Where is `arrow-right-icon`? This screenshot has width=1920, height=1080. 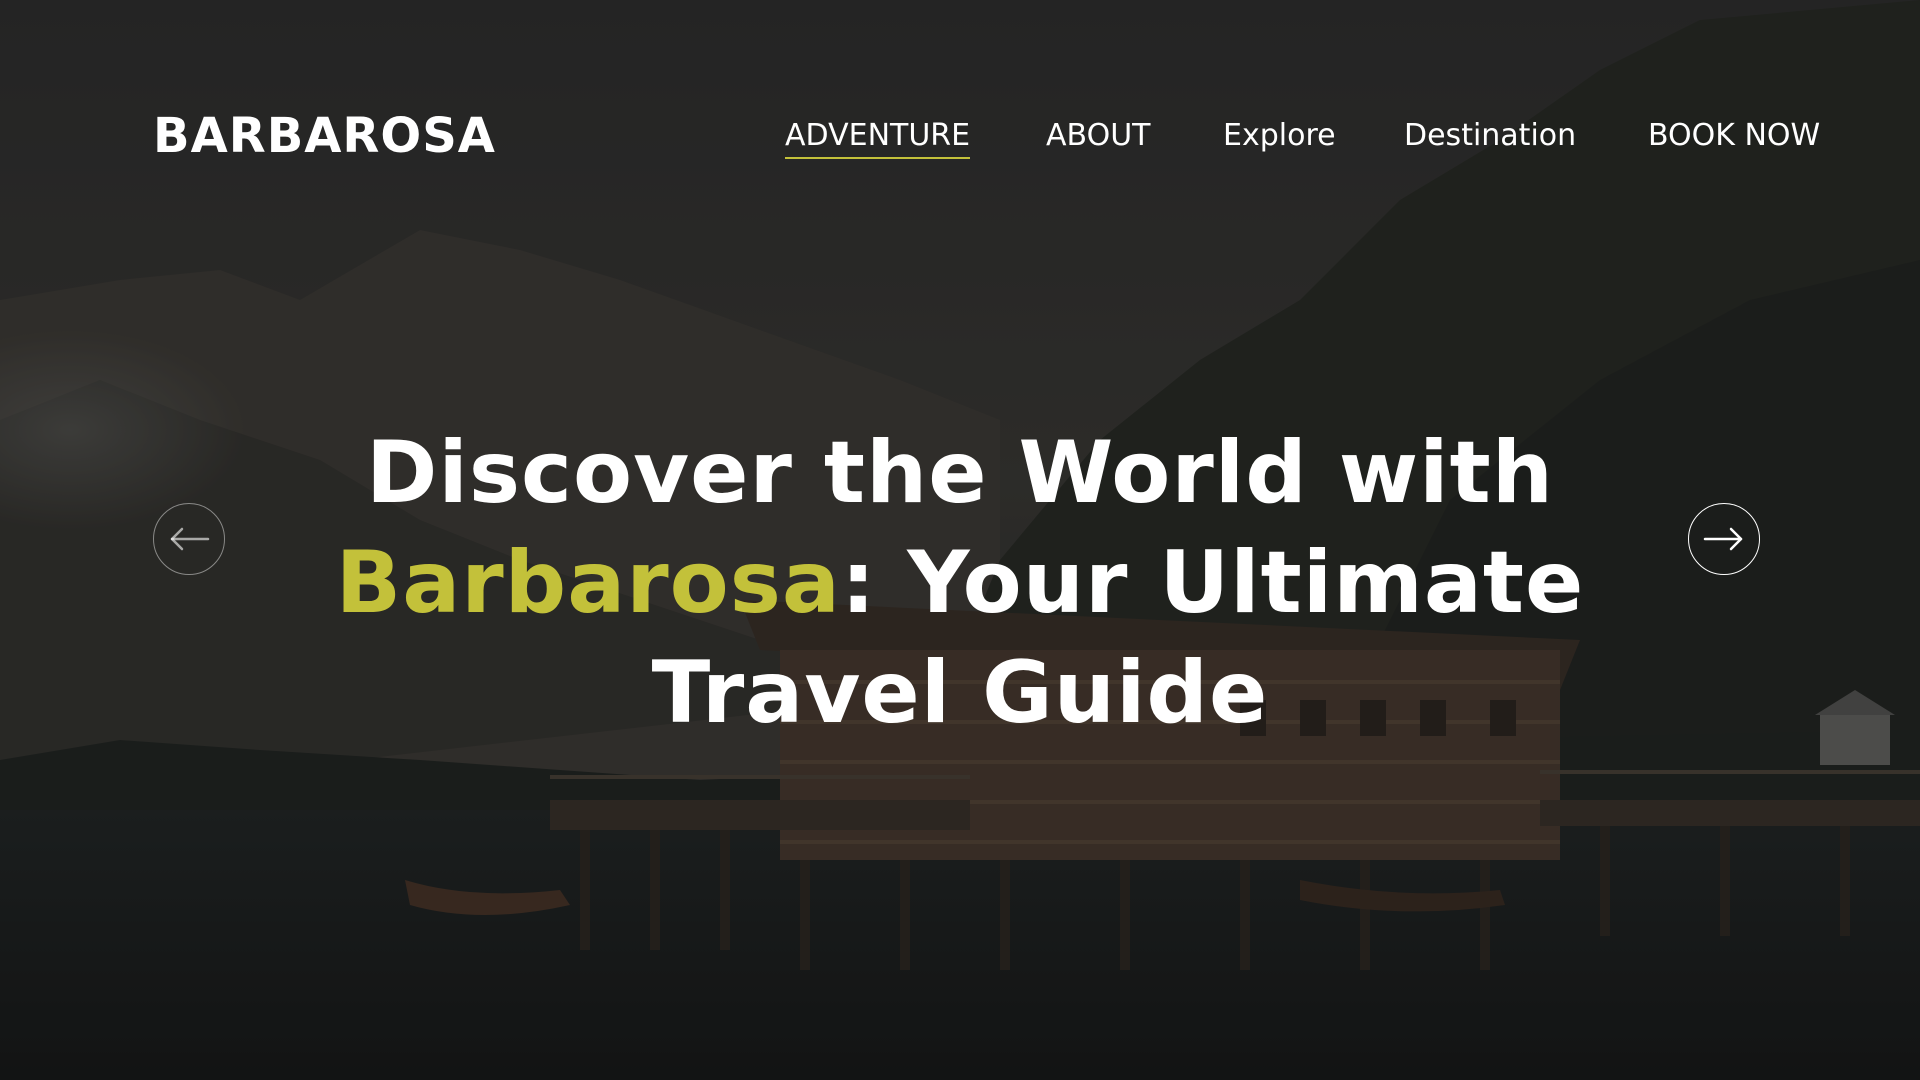
arrow-right-icon is located at coordinates (1723, 539).